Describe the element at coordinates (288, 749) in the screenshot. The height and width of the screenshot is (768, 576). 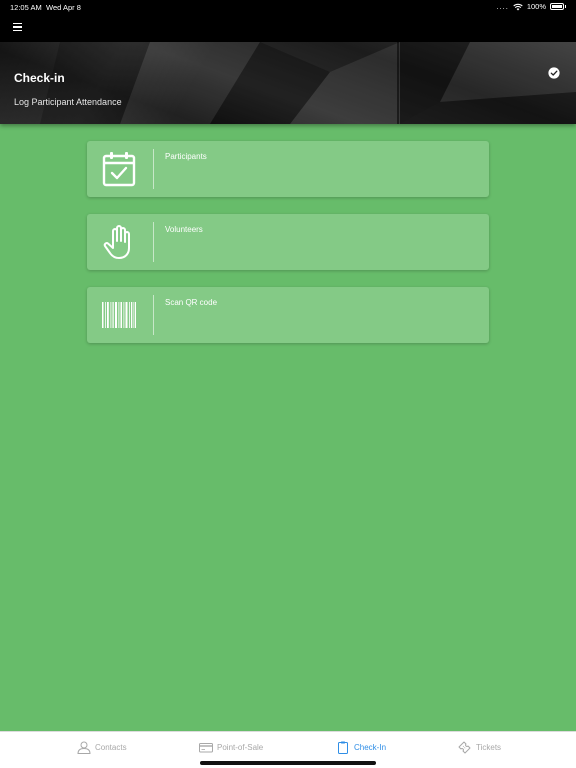
I see `bottom-tab-bar: Contacts Point-of-Sale Check-In Tickets` at that location.